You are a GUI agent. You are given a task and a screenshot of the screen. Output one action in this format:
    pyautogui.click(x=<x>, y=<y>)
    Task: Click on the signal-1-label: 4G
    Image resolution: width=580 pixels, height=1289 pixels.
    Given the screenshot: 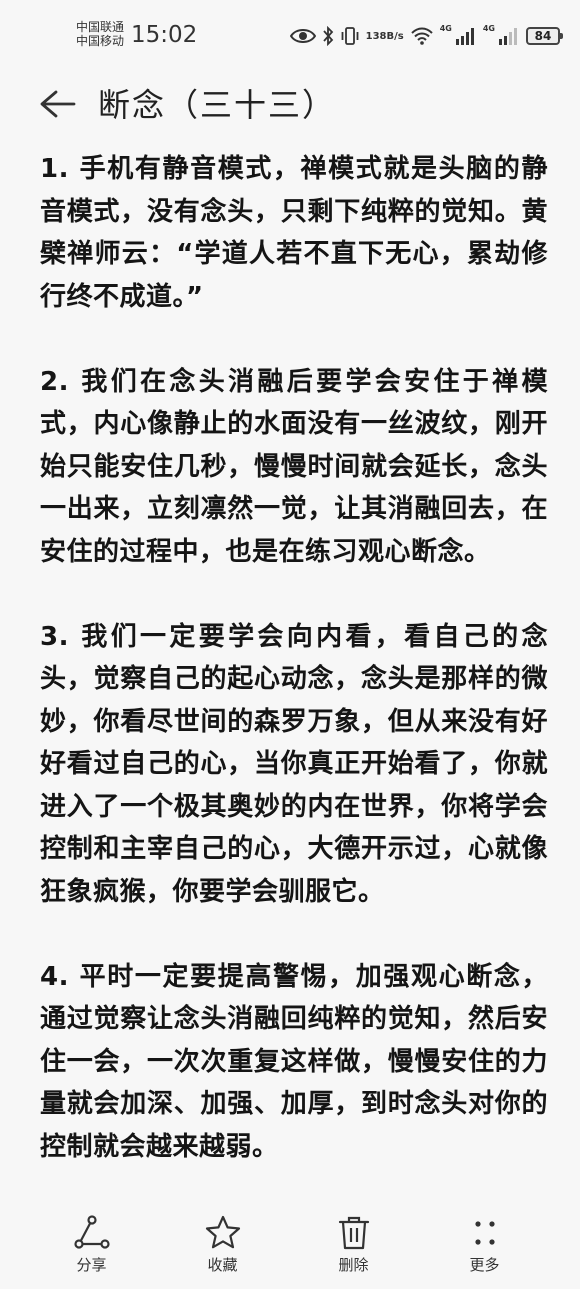 What is the action you would take?
    pyautogui.click(x=445, y=28)
    